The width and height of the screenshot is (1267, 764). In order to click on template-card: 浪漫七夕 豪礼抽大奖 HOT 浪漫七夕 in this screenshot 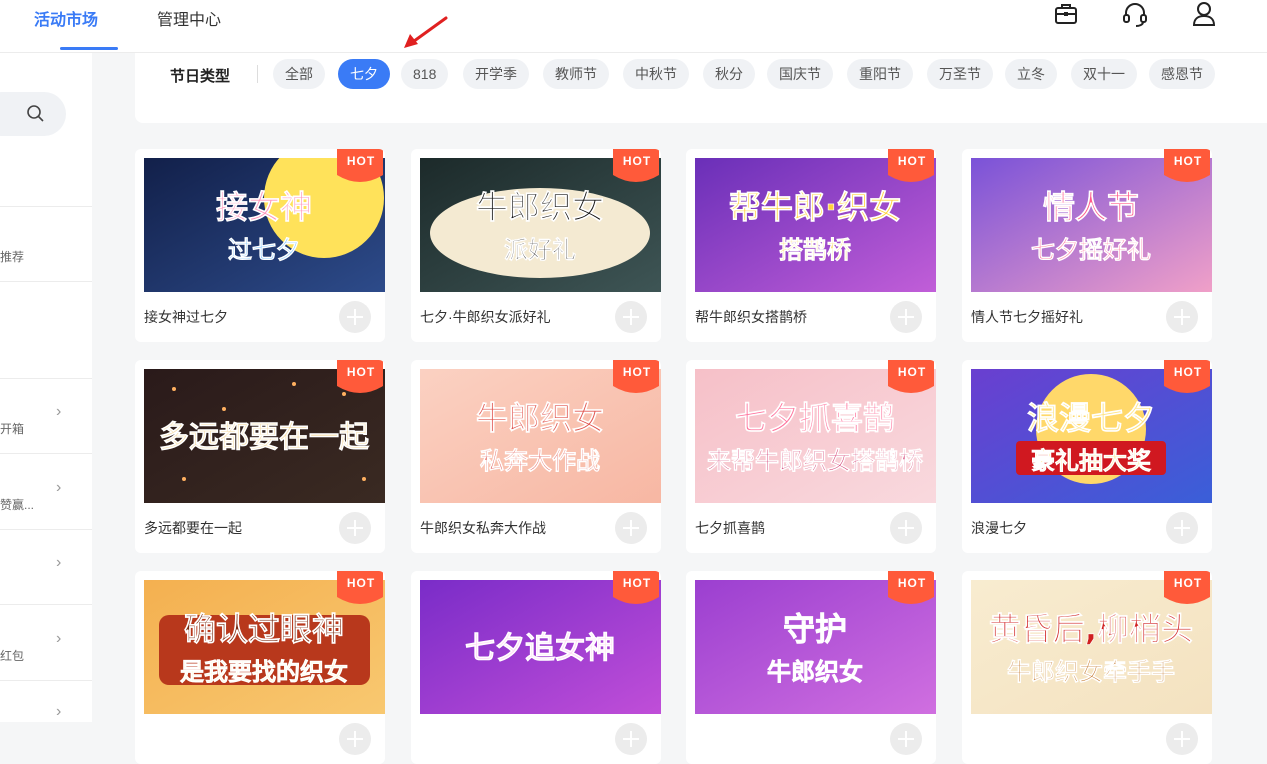, I will do `click(1087, 456)`.